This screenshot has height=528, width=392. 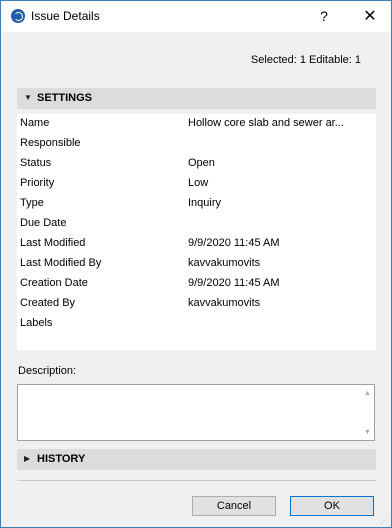 What do you see at coordinates (32, 203) in the screenshot?
I see `property-label: Type` at bounding box center [32, 203].